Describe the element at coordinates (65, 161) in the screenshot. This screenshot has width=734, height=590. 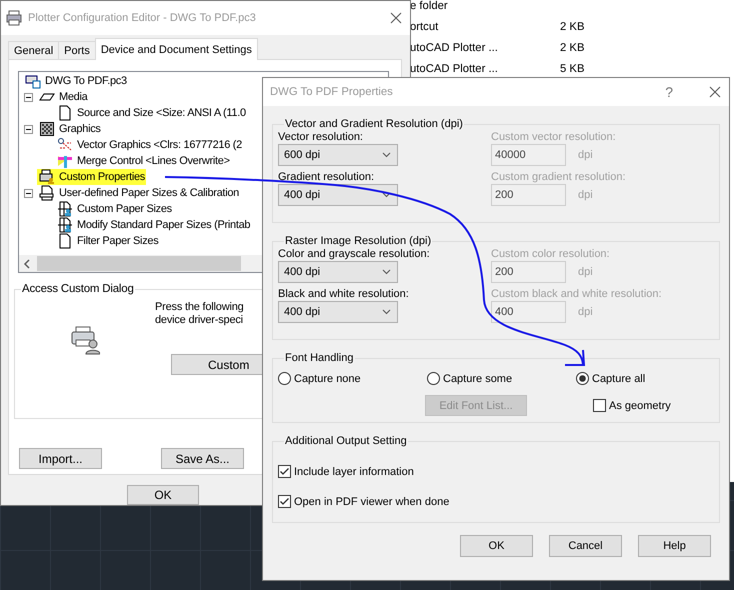
I see `merge-icon` at that location.